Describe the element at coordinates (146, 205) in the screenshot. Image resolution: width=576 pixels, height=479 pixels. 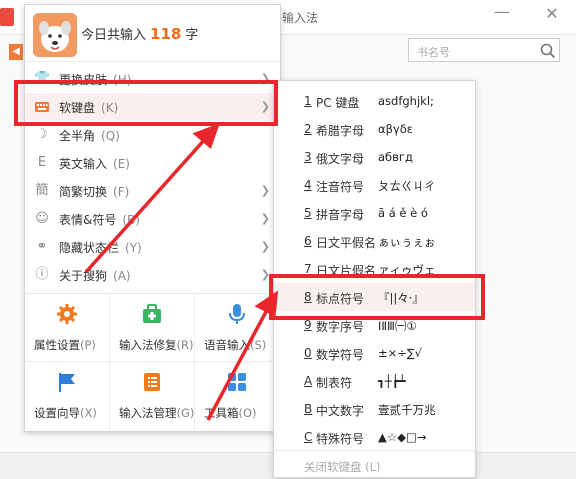
I see `arrow-to-soft-keyboard` at that location.